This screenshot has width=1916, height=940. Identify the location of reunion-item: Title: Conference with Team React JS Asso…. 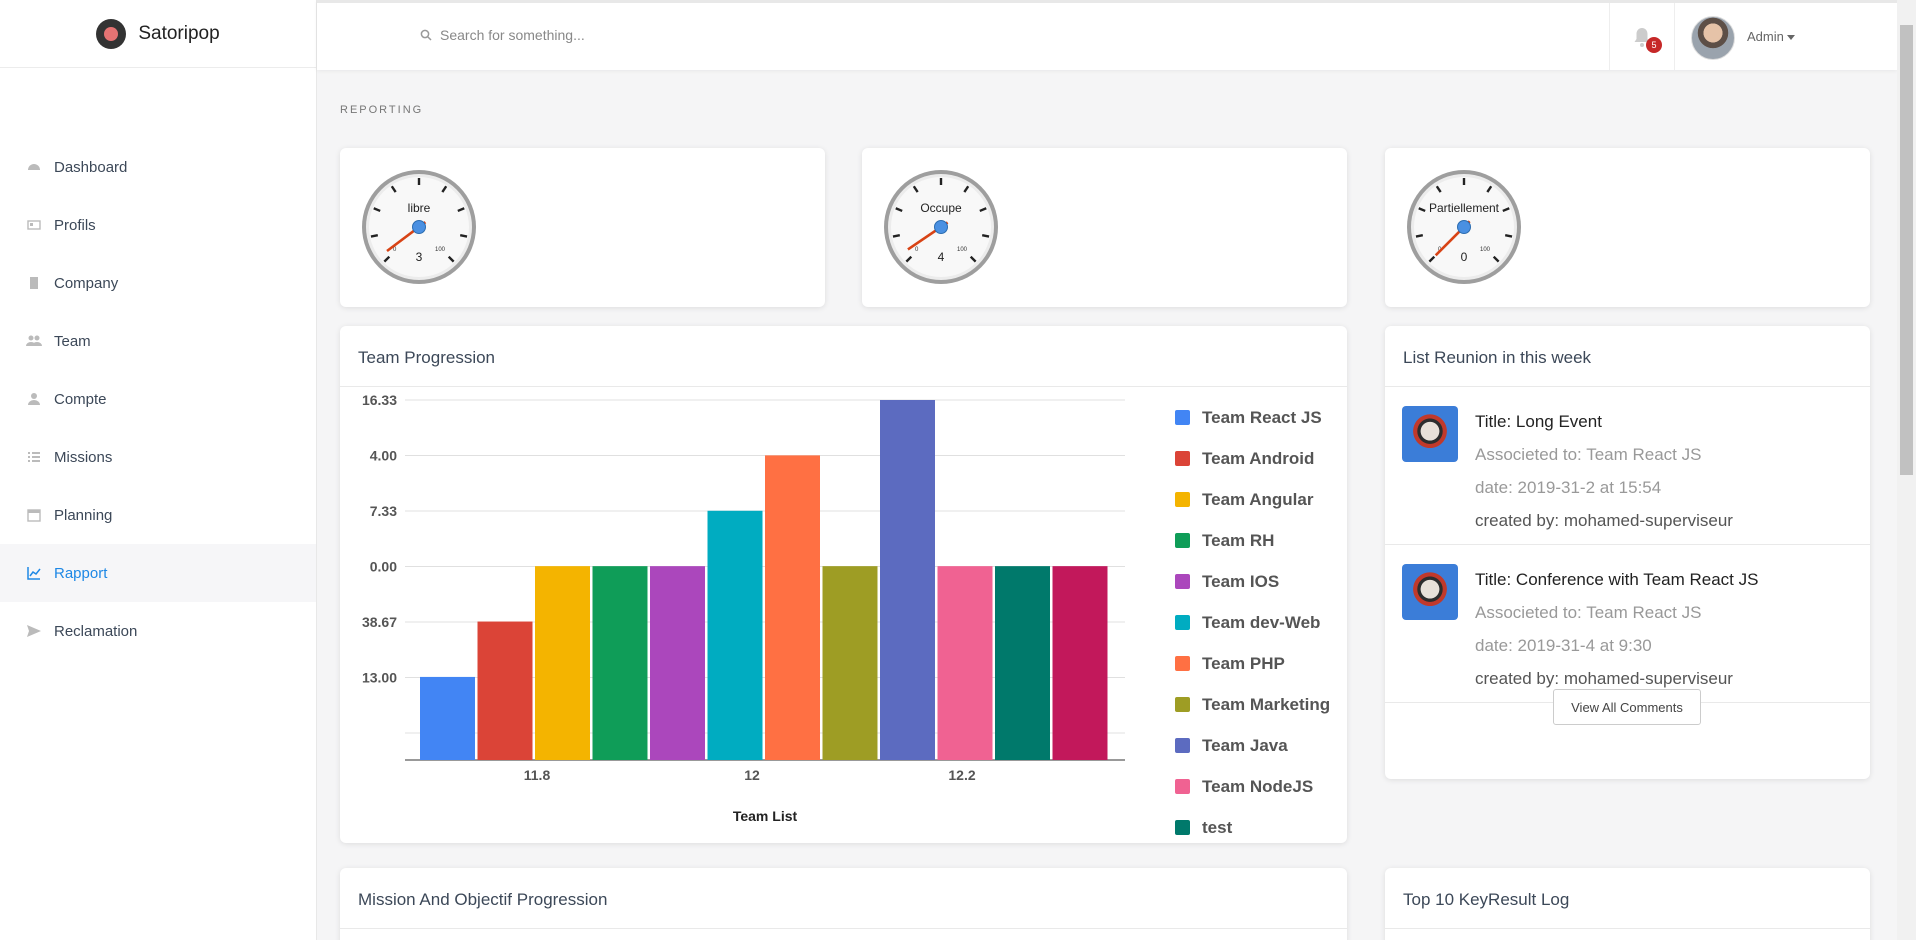
(1627, 624).